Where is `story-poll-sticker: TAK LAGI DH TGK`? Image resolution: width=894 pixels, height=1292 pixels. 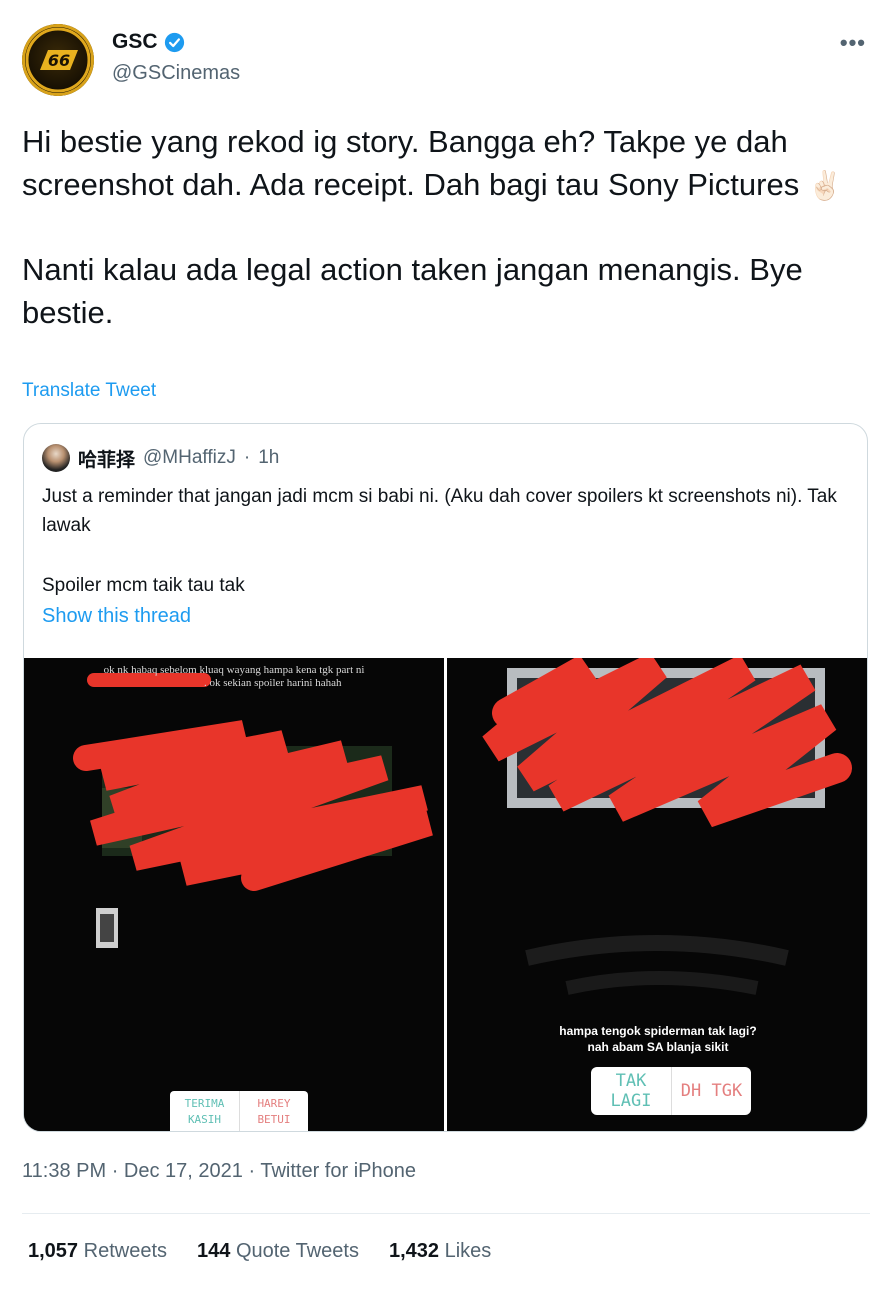 story-poll-sticker: TAK LAGI DH TGK is located at coordinates (671, 1091).